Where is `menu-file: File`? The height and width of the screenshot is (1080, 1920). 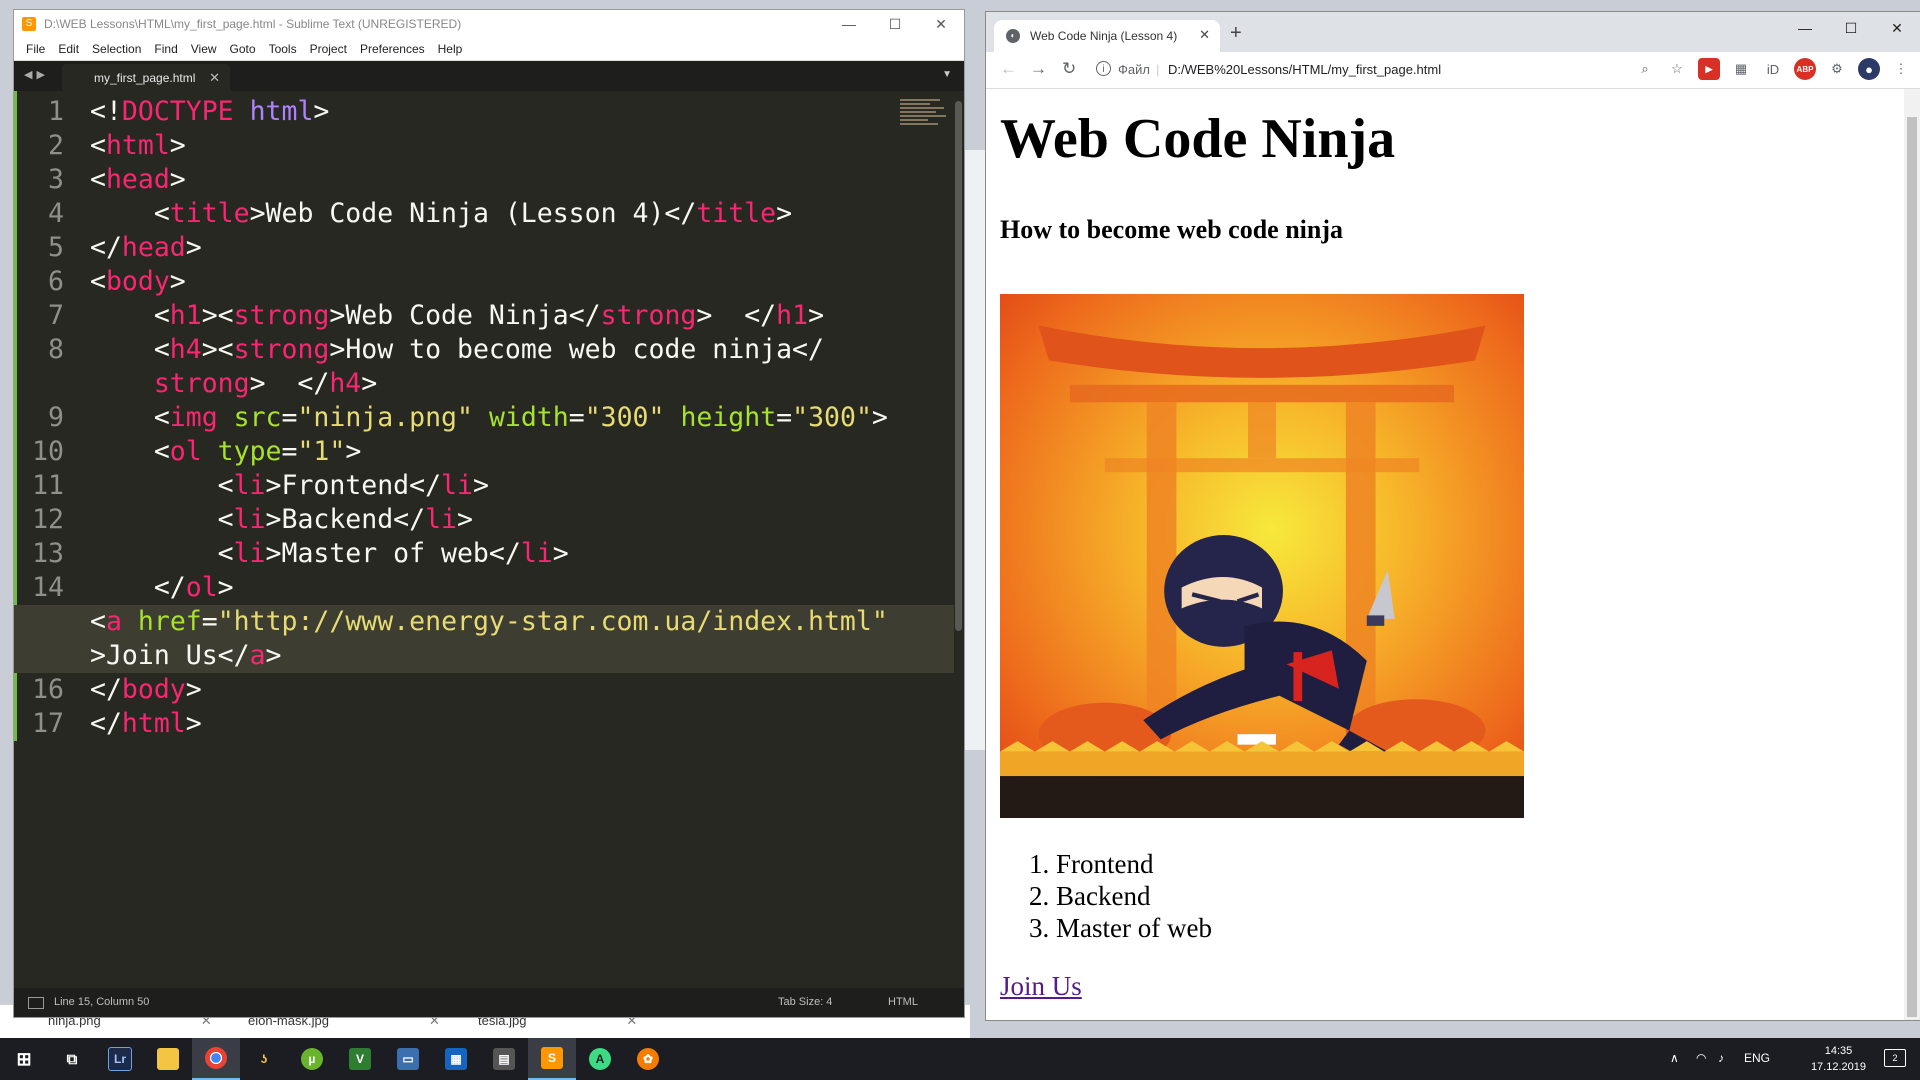 menu-file: File is located at coordinates (36, 49).